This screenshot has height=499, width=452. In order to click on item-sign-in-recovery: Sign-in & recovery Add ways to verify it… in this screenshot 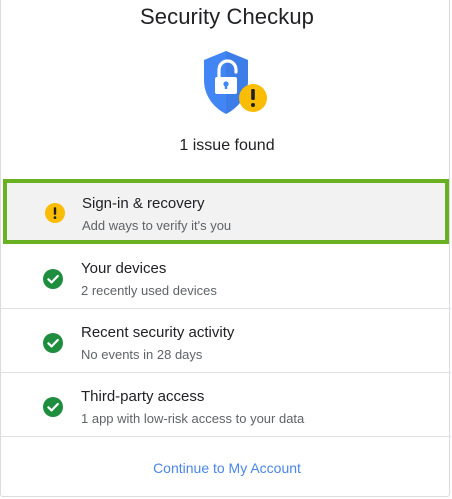, I will do `click(226, 211)`.